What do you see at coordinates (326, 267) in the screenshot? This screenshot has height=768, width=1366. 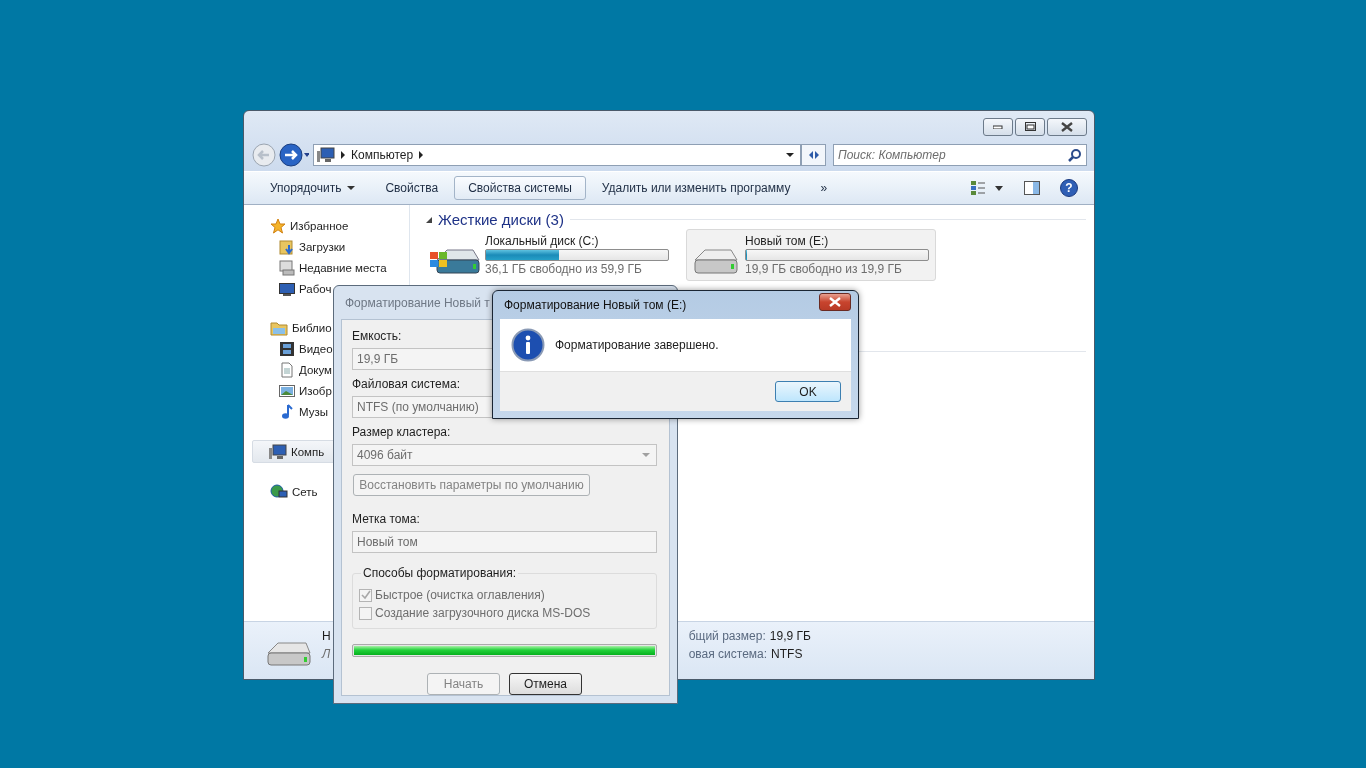 I see `sidebar-item: Недавние места` at bounding box center [326, 267].